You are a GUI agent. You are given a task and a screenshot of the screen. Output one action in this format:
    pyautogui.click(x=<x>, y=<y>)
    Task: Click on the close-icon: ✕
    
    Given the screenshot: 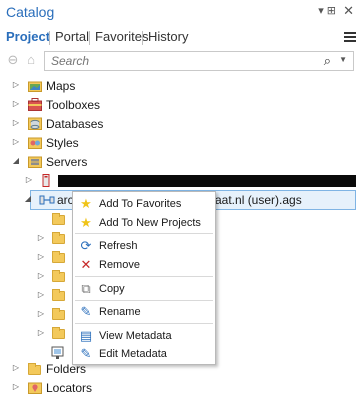 What is the action you would take?
    pyautogui.click(x=348, y=11)
    